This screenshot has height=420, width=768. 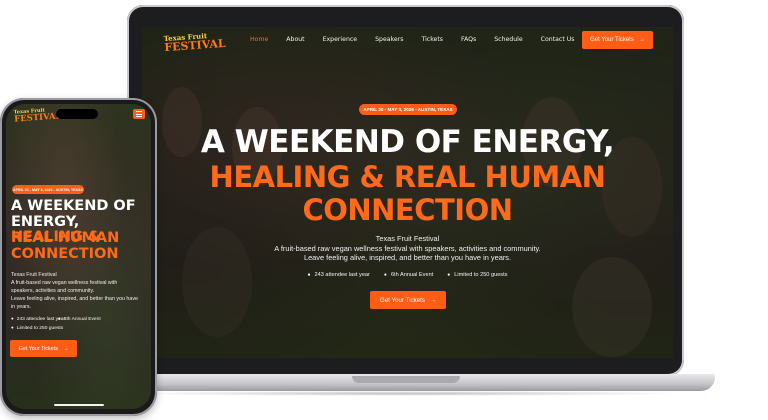 What do you see at coordinates (406, 379) in the screenshot?
I see `laptop-notch` at bounding box center [406, 379].